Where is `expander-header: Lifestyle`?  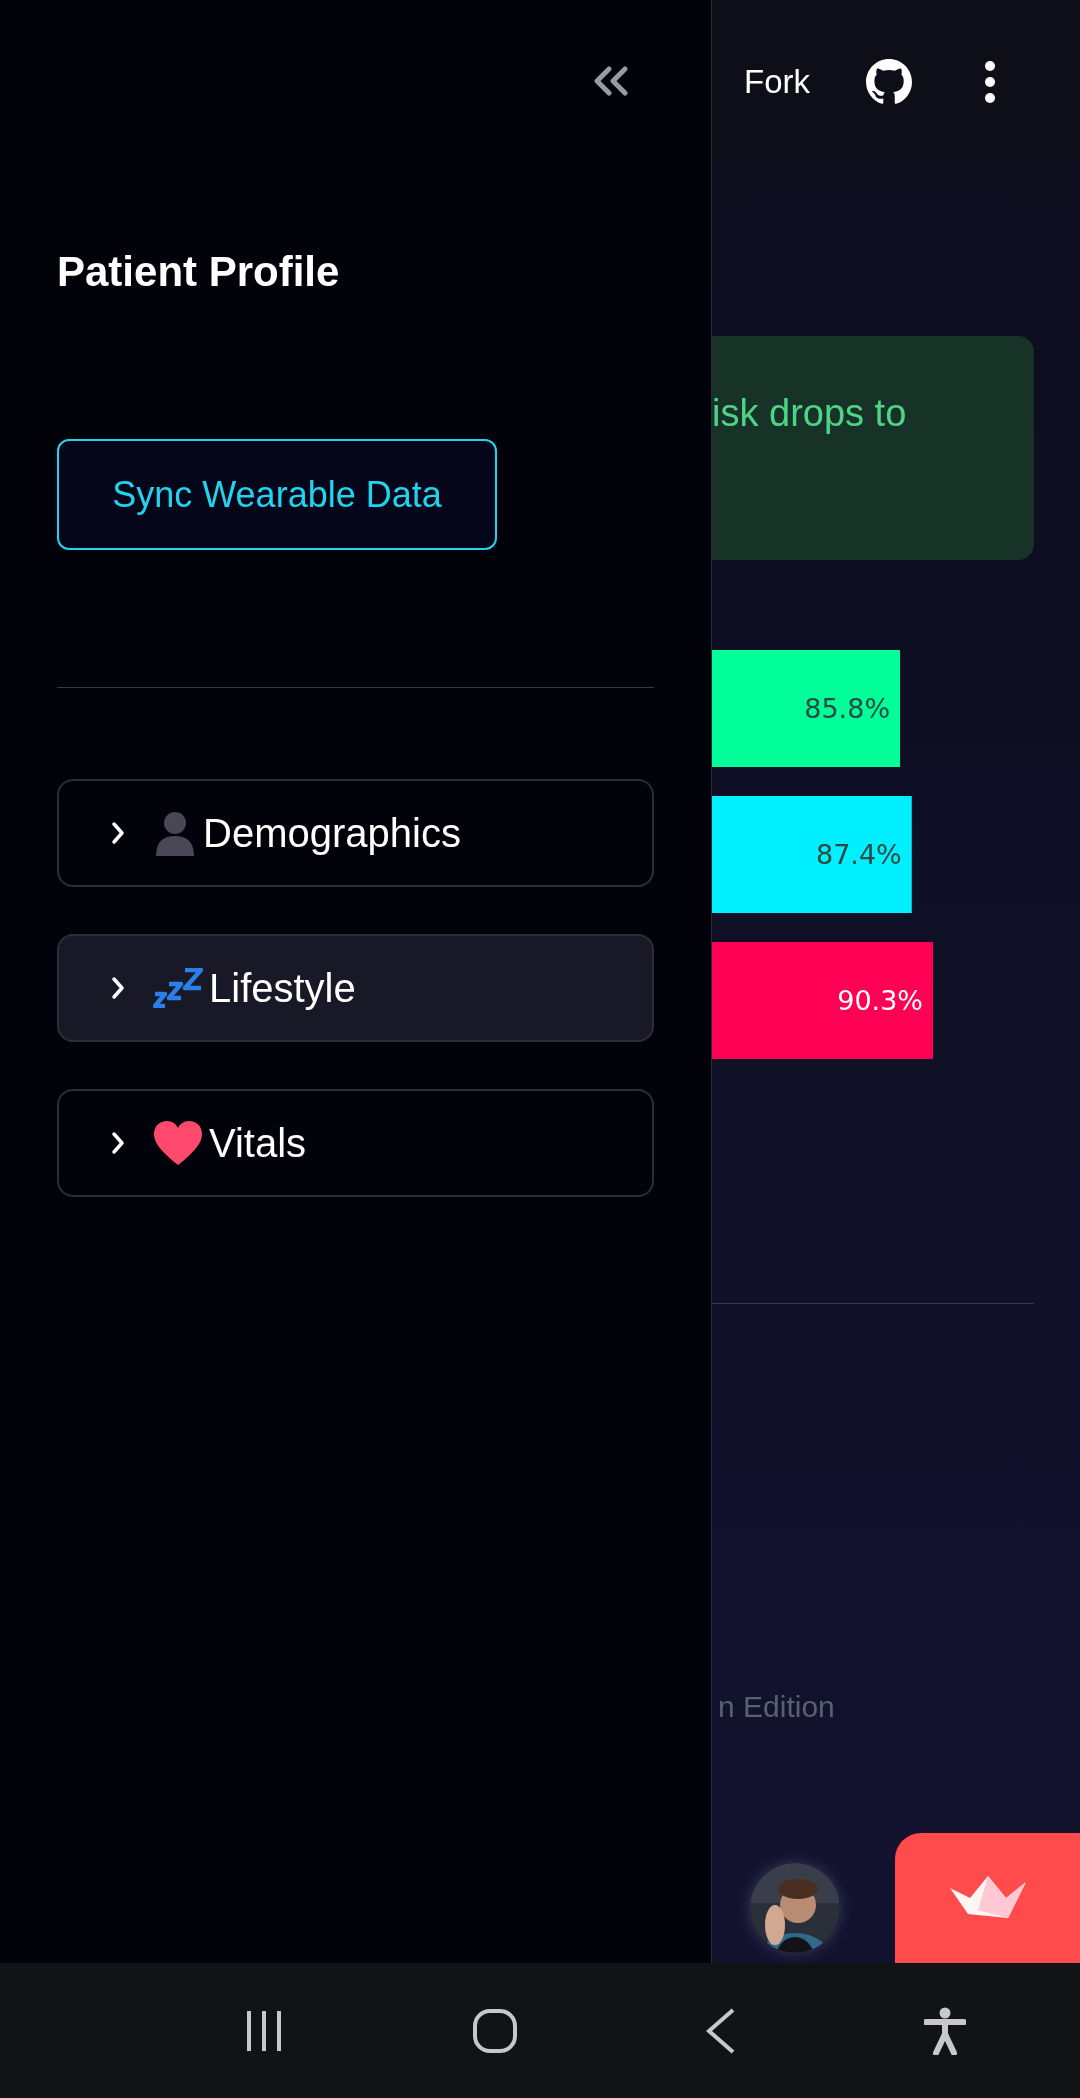 expander-header: Lifestyle is located at coordinates (355, 988).